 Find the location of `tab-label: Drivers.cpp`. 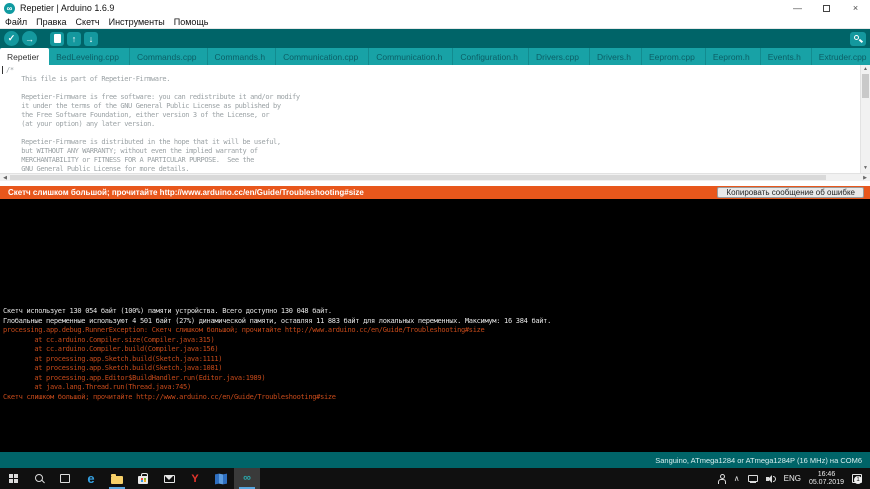

tab-label: Drivers.cpp is located at coordinates (557, 56).